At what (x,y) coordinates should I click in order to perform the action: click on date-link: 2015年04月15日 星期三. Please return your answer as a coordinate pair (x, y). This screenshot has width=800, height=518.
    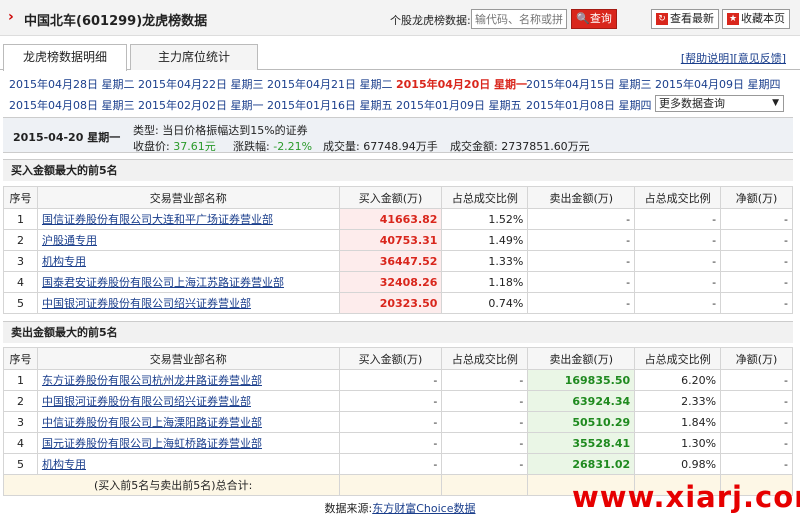
    Looking at the image, I should click on (589, 84).